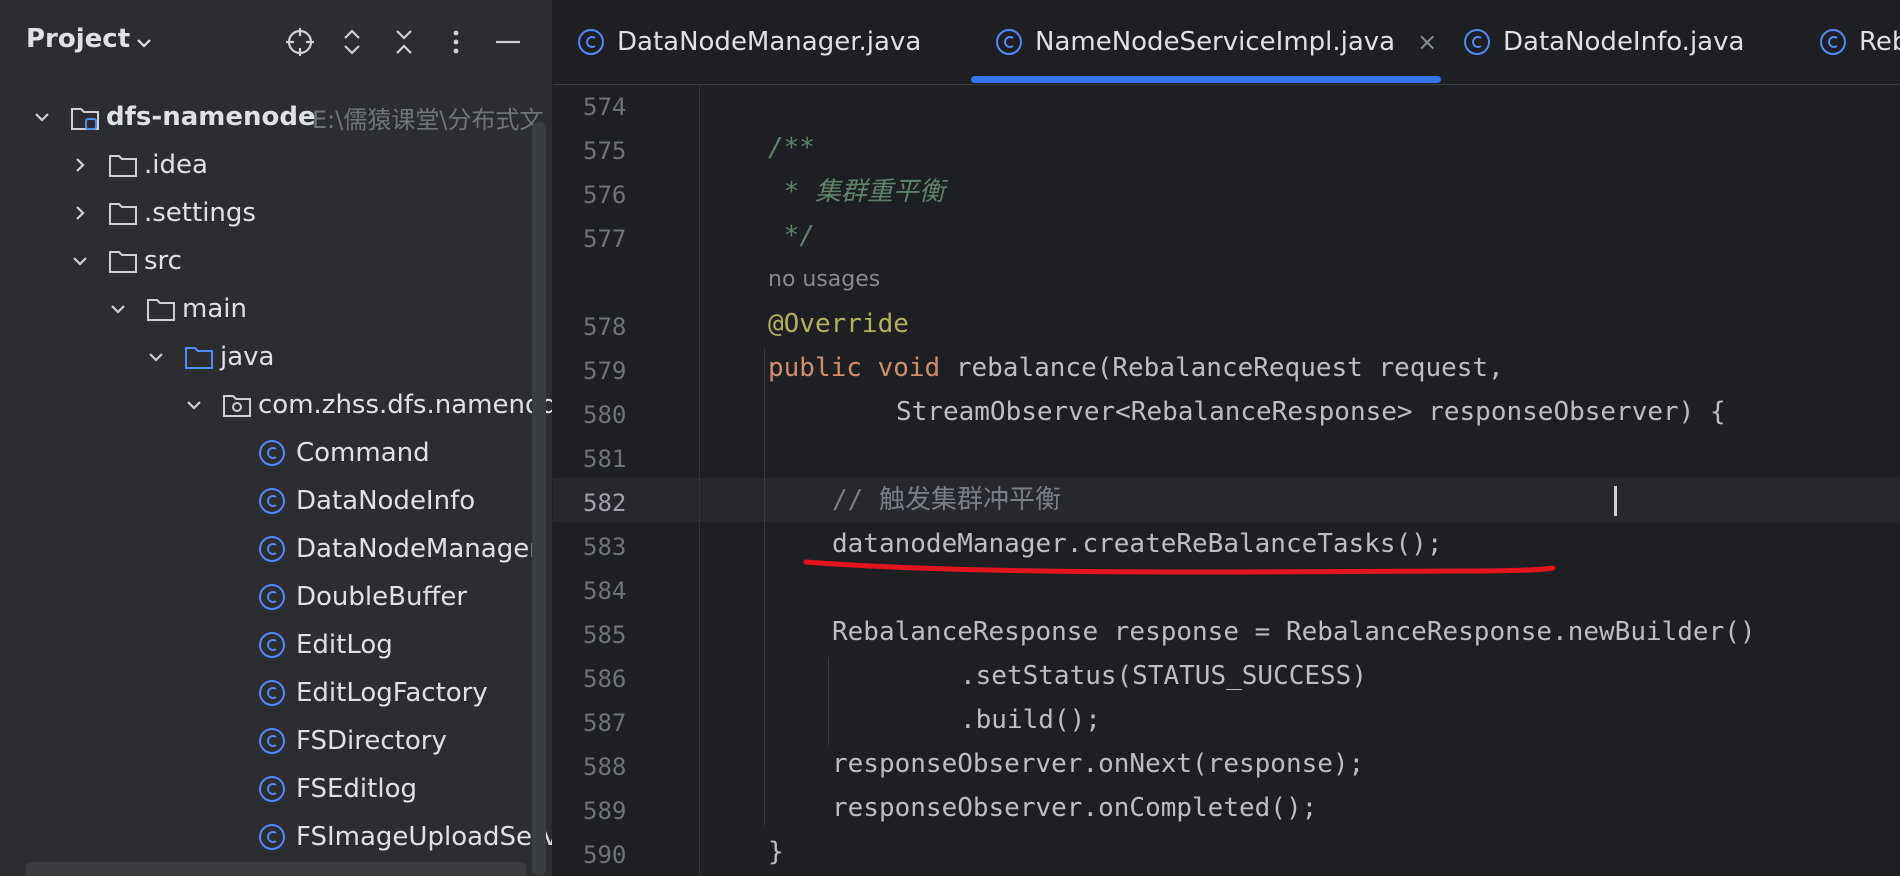  What do you see at coordinates (276, 869) in the screenshot?
I see `selected-tree-row` at bounding box center [276, 869].